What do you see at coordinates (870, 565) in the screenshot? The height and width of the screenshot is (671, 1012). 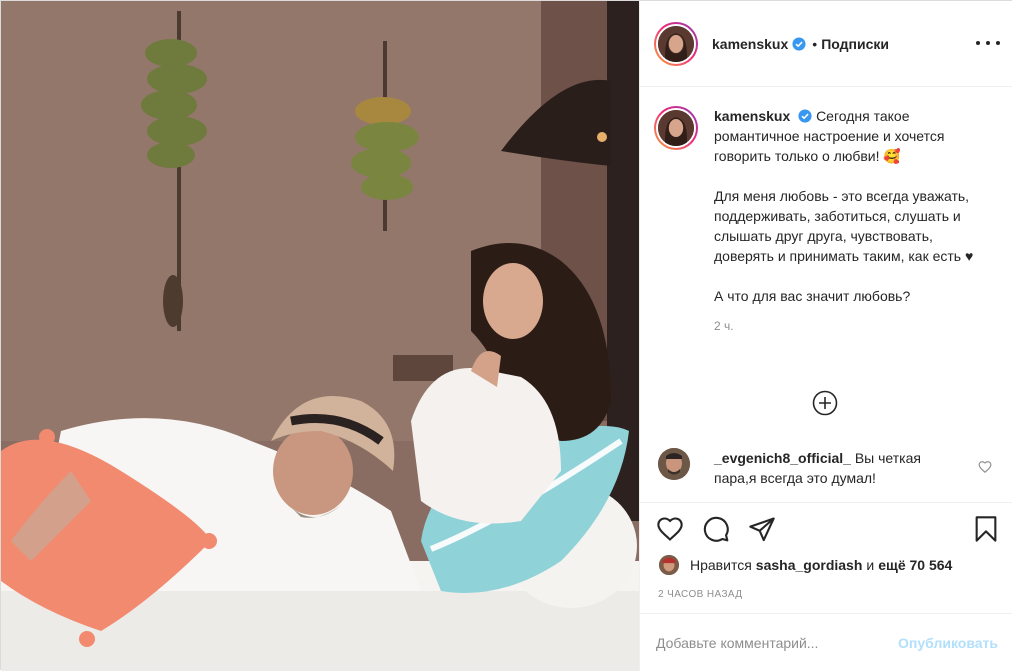 I see `likes-joiner: и` at bounding box center [870, 565].